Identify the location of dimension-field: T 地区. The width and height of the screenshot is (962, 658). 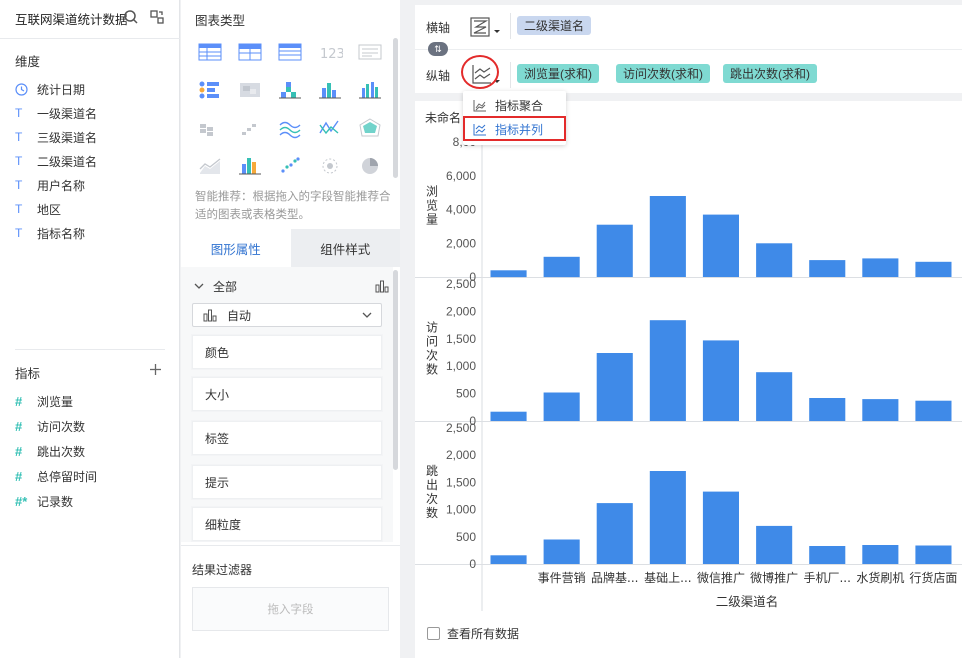
(38, 209).